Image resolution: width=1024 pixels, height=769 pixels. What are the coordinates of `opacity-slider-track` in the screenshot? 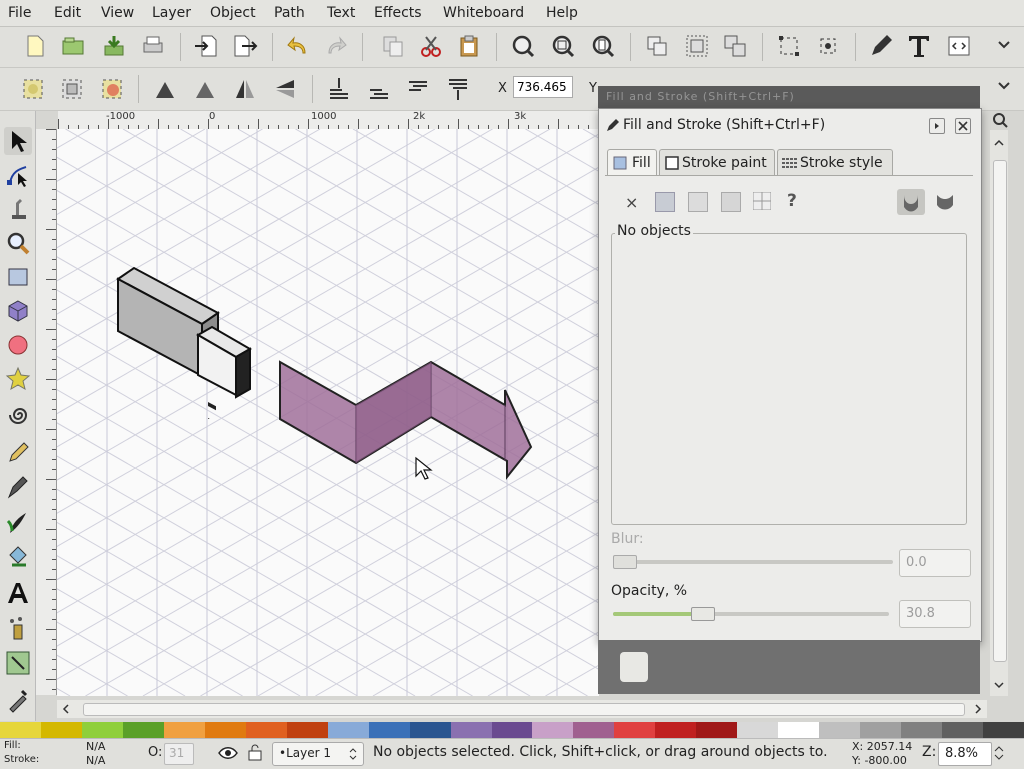 It's located at (751, 614).